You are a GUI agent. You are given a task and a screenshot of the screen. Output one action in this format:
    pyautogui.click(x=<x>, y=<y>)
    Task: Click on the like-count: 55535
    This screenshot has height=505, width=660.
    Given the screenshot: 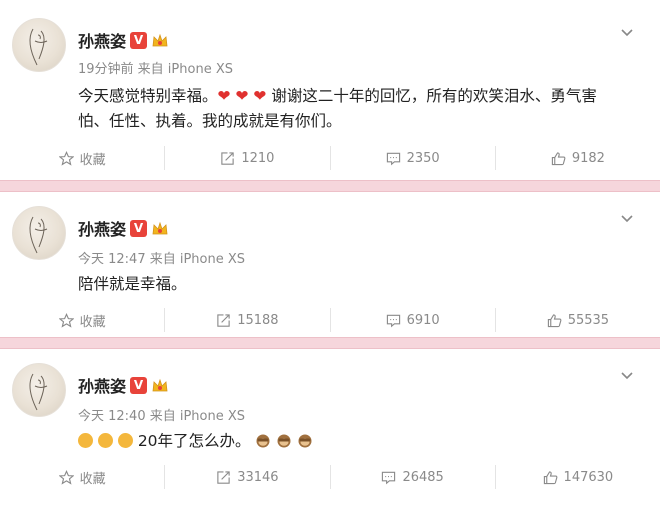 What is the action you would take?
    pyautogui.click(x=588, y=320)
    